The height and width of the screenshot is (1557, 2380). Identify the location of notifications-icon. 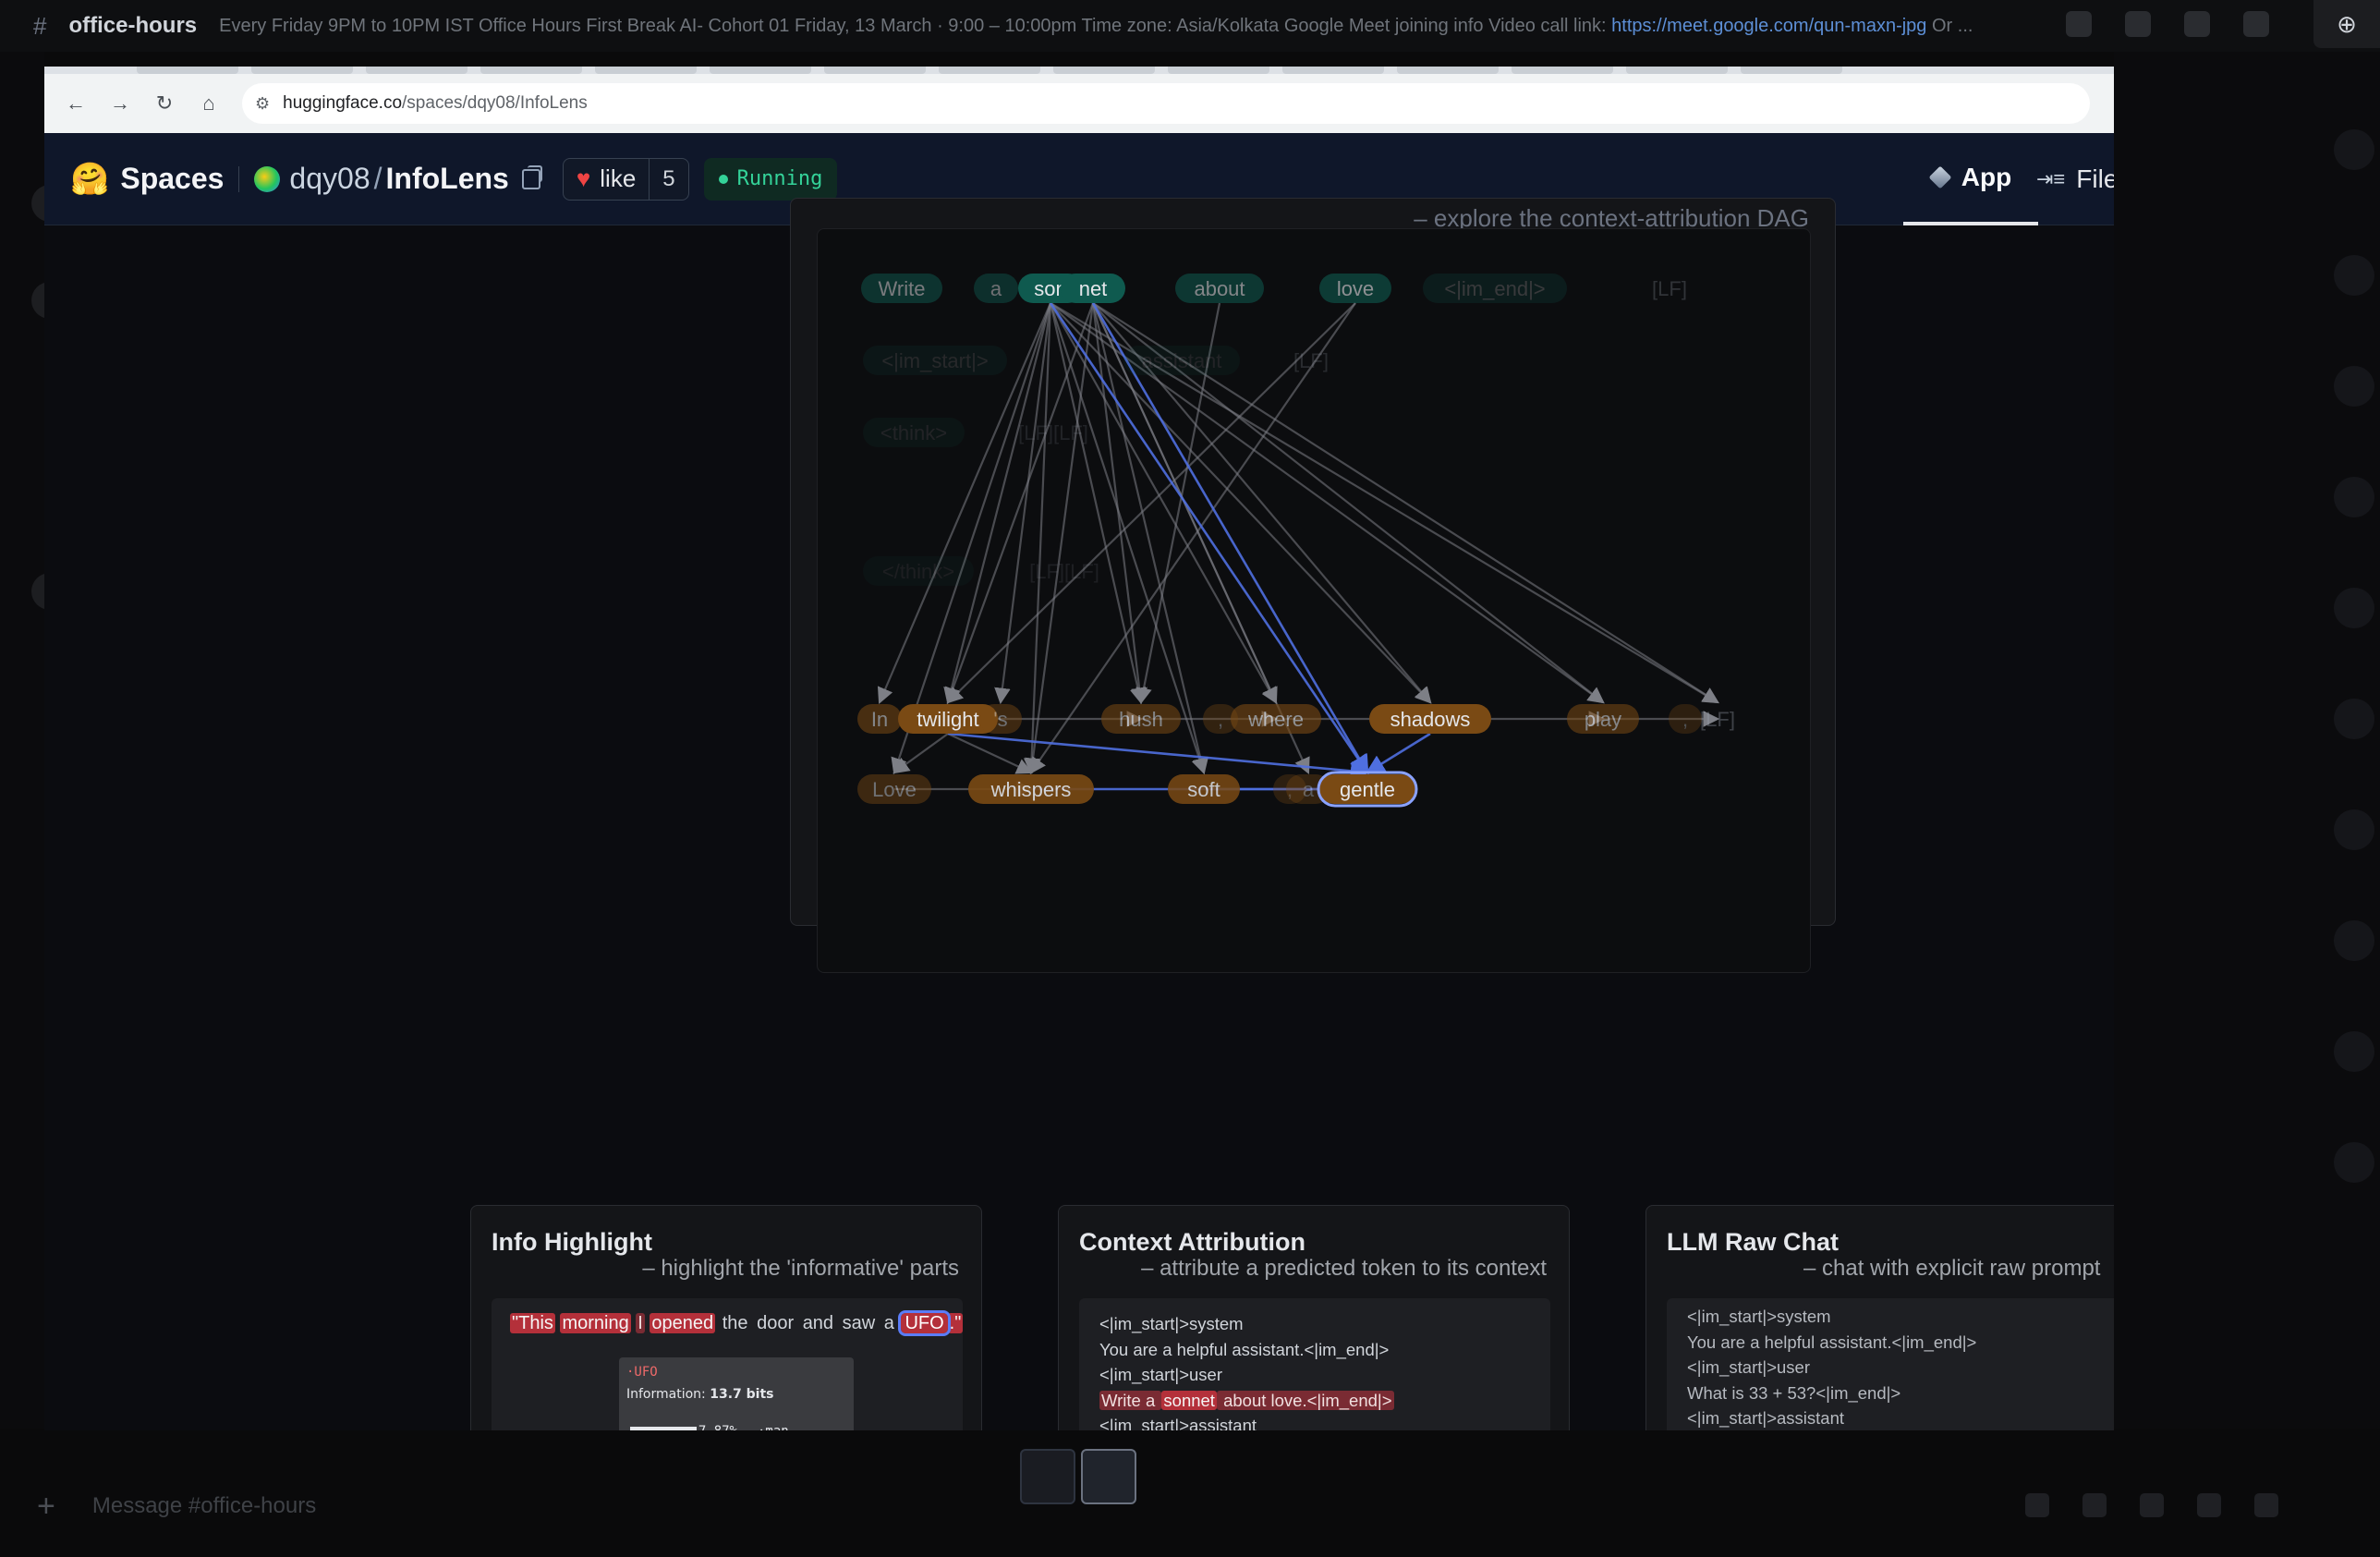
(2138, 24).